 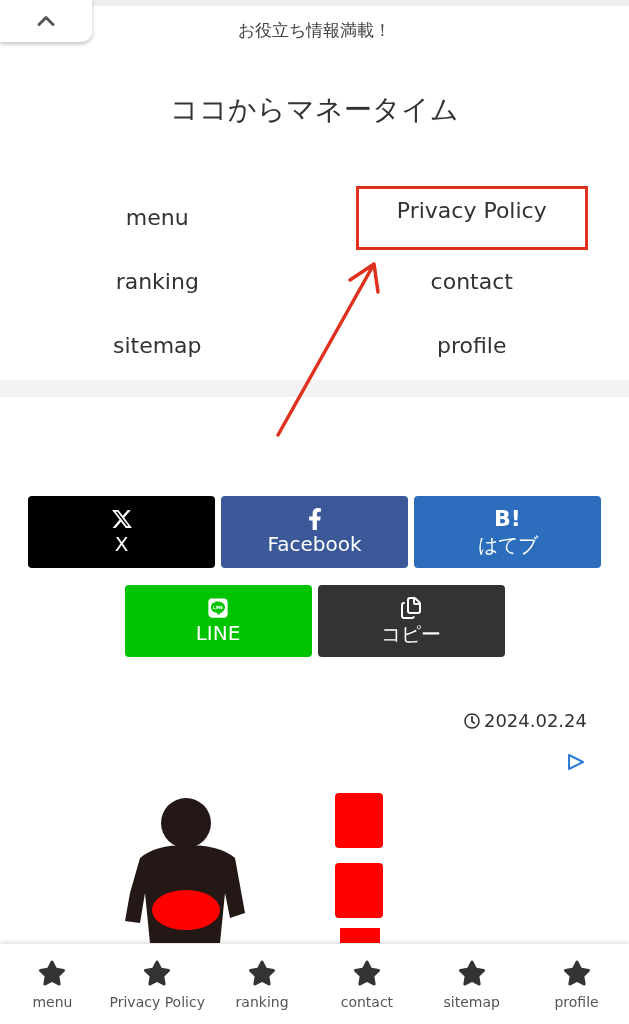 I want to click on copy-button: コピー, so click(x=411, y=621).